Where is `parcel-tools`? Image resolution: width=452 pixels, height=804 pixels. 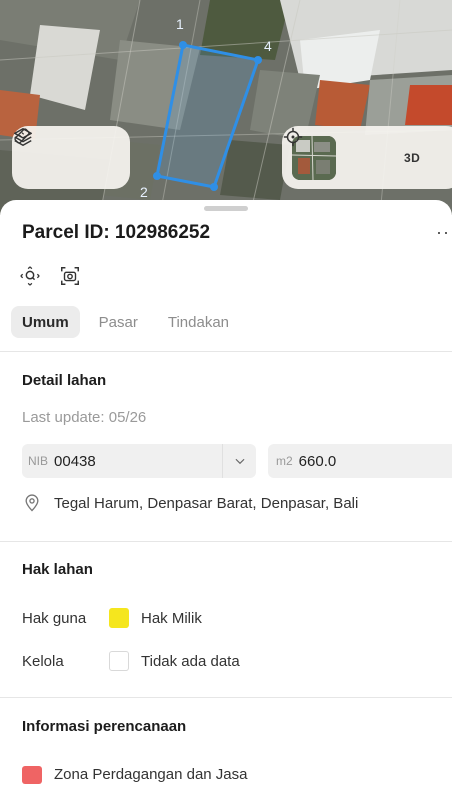
parcel-tools is located at coordinates (50, 276).